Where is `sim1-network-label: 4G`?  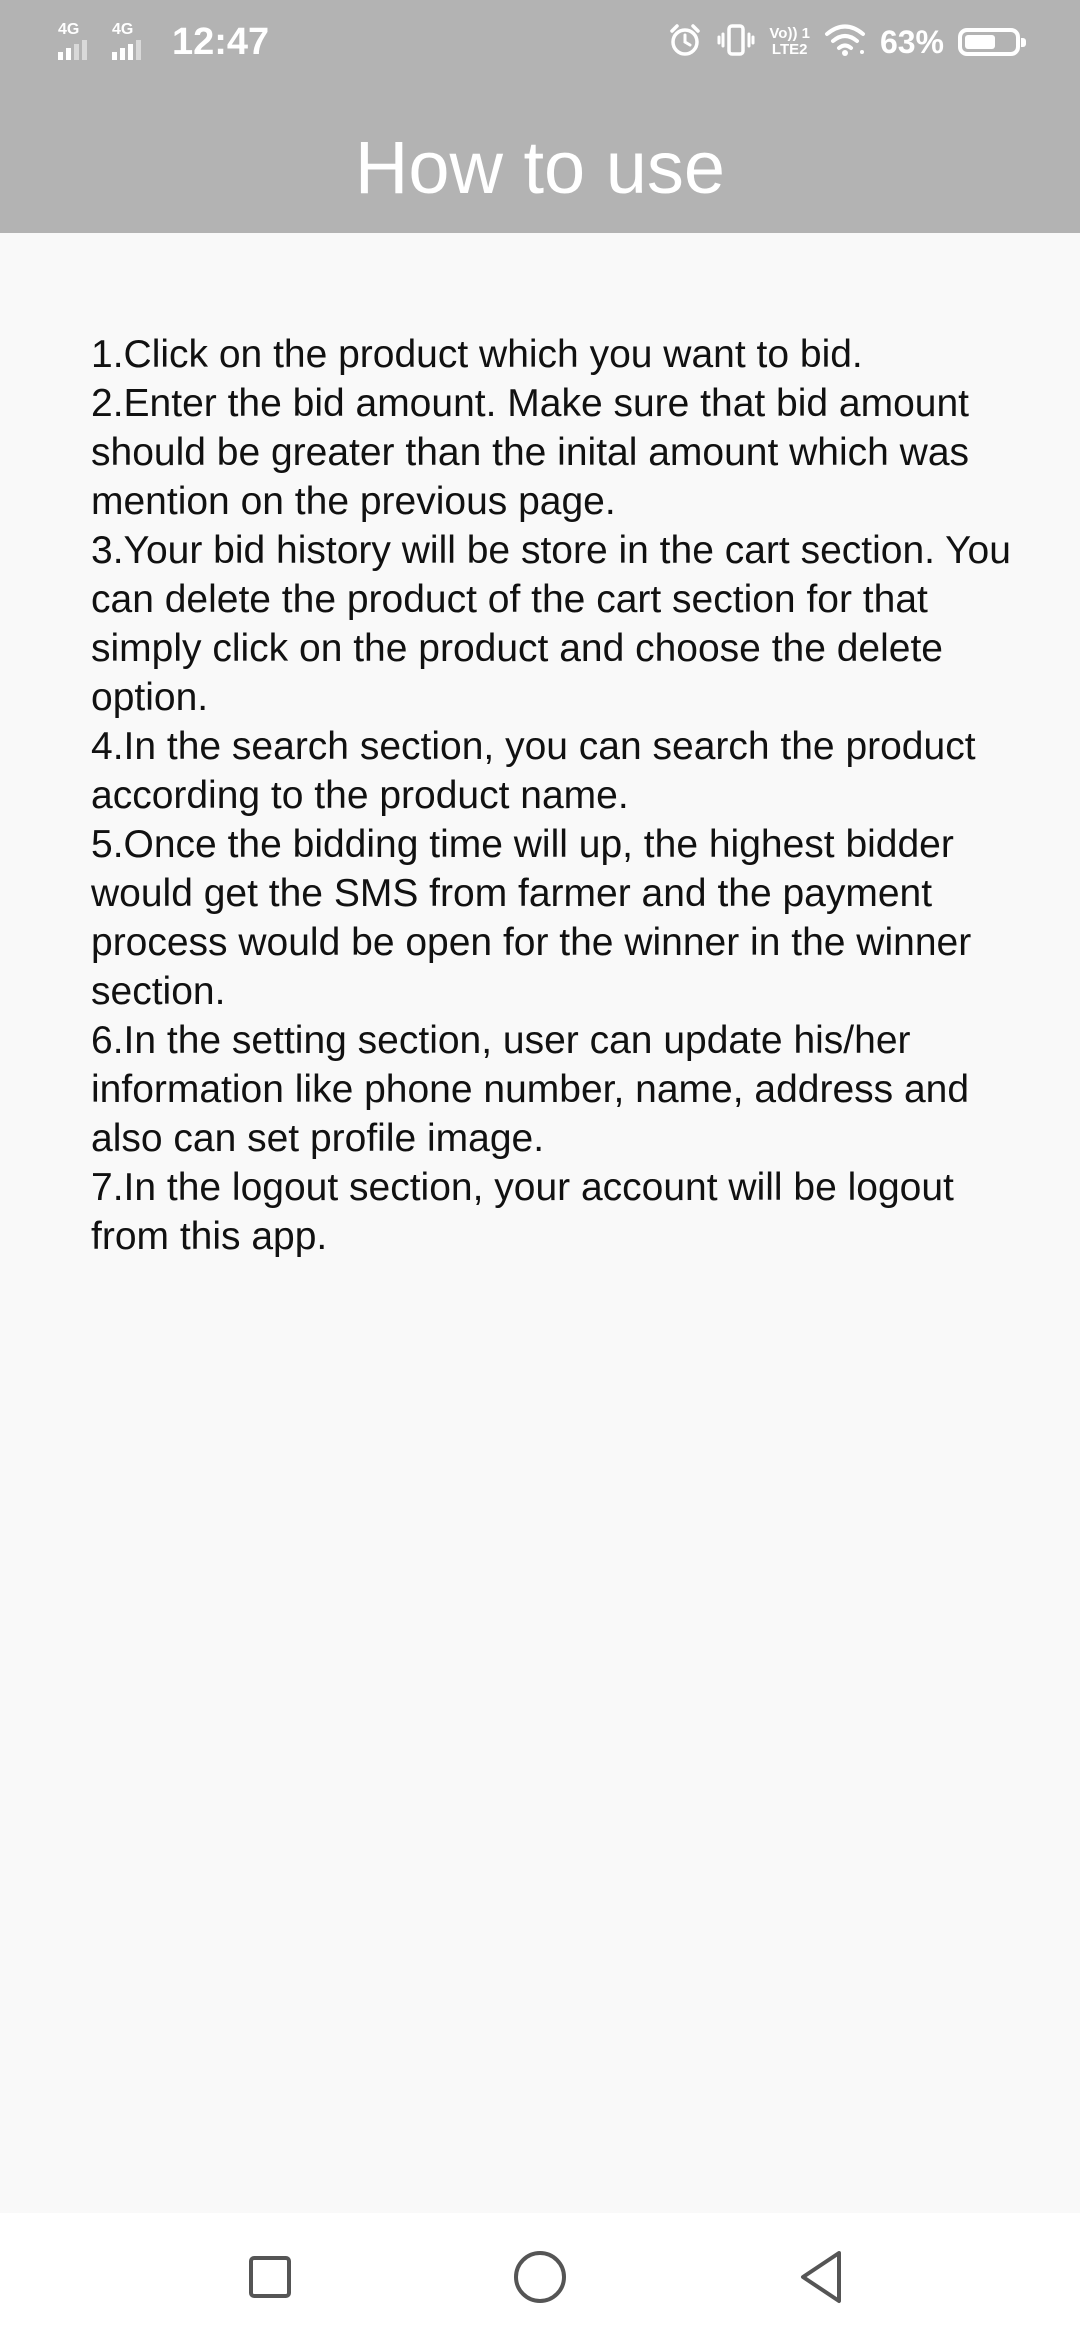
sim1-network-label: 4G is located at coordinates (69, 29).